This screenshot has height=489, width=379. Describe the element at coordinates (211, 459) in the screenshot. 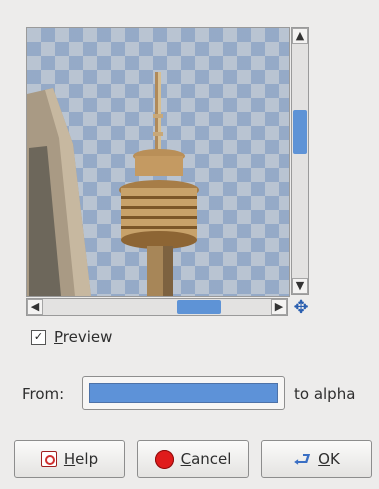

I see `cancel-label-rest: ancel` at that location.